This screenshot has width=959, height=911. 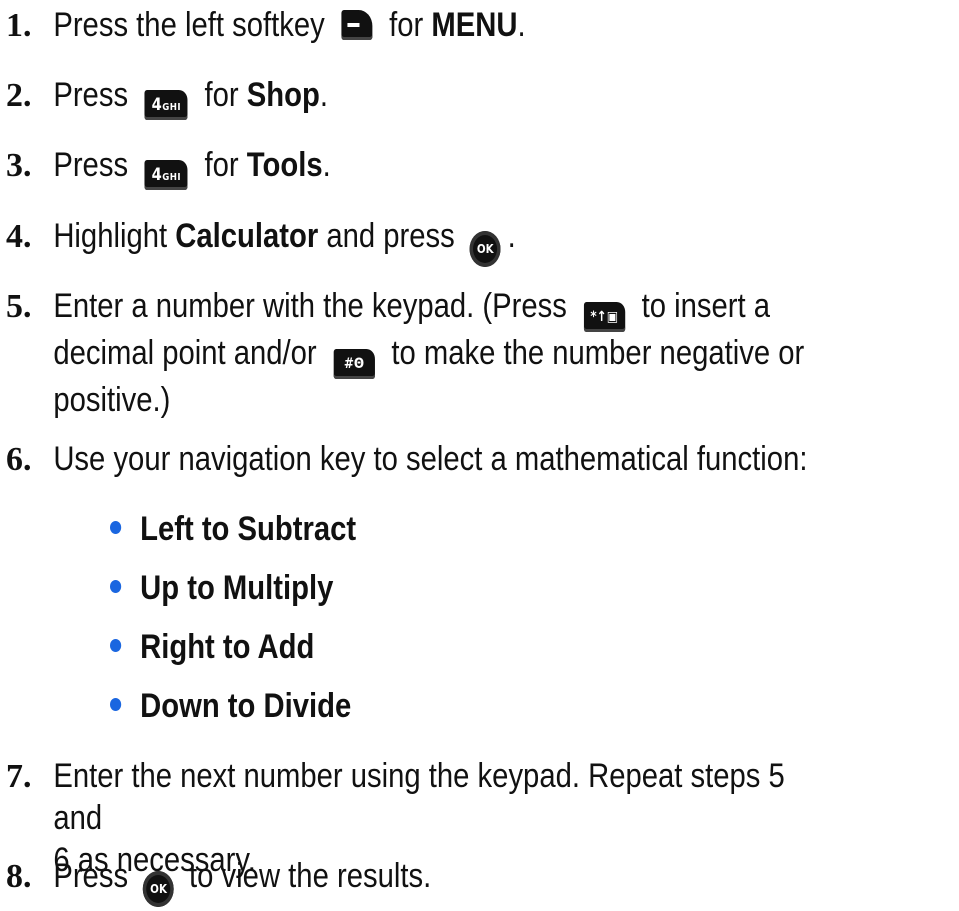 What do you see at coordinates (237, 588) in the screenshot?
I see `function-label: Up to Multiply` at bounding box center [237, 588].